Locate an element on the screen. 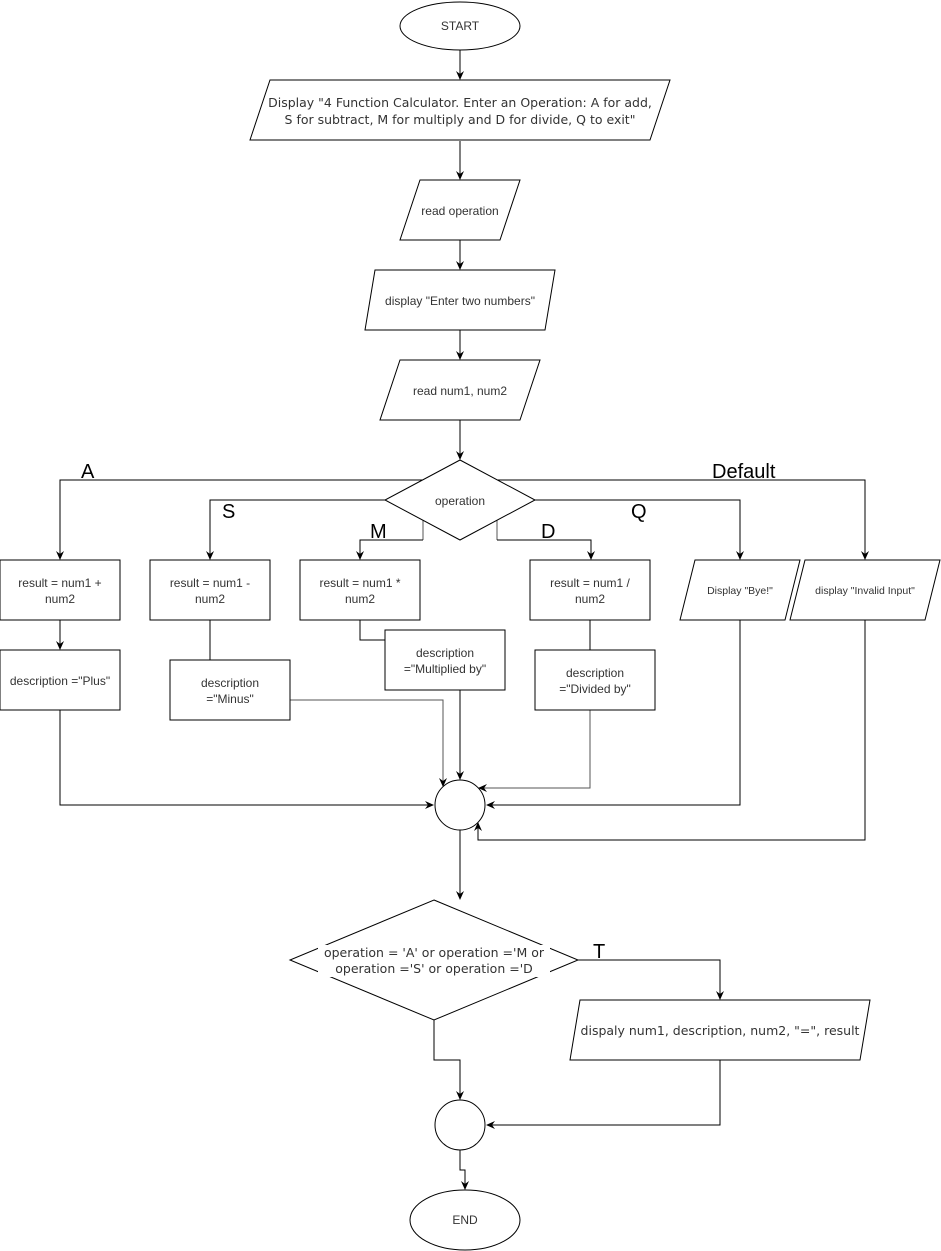  node-label: read num1, num2 is located at coordinates (460, 391).